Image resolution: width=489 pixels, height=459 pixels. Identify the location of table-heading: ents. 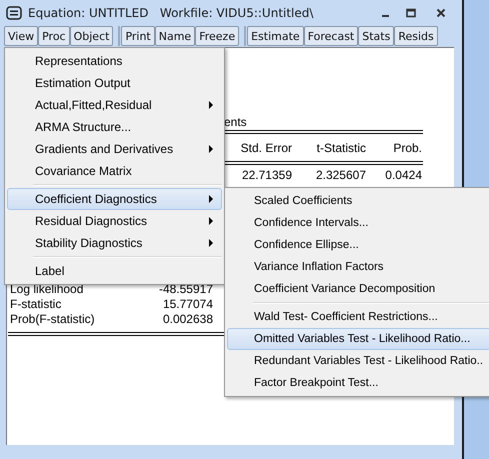
(236, 122).